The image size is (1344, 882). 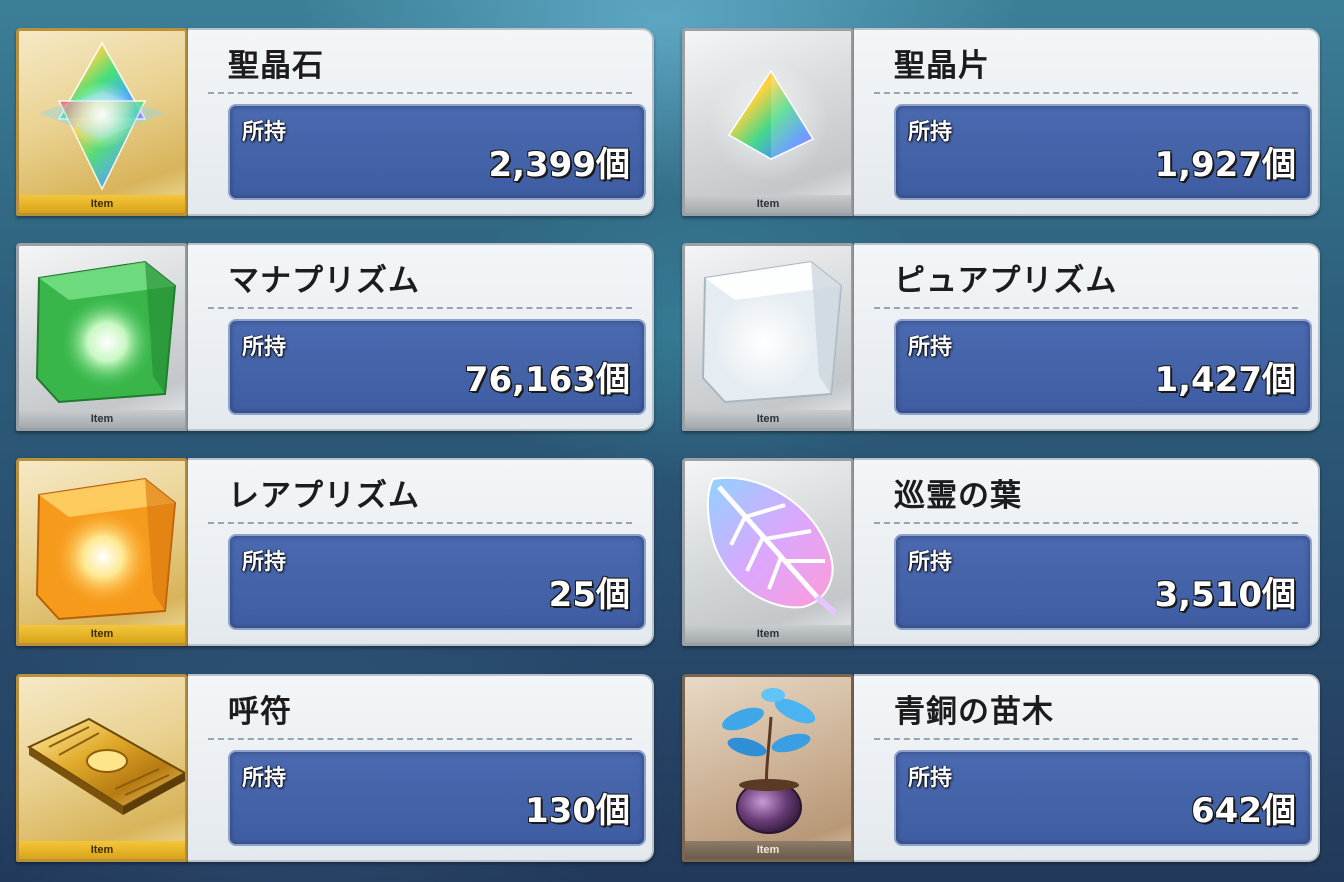 I want to click on item-name: 巡霊の葉, so click(x=958, y=496).